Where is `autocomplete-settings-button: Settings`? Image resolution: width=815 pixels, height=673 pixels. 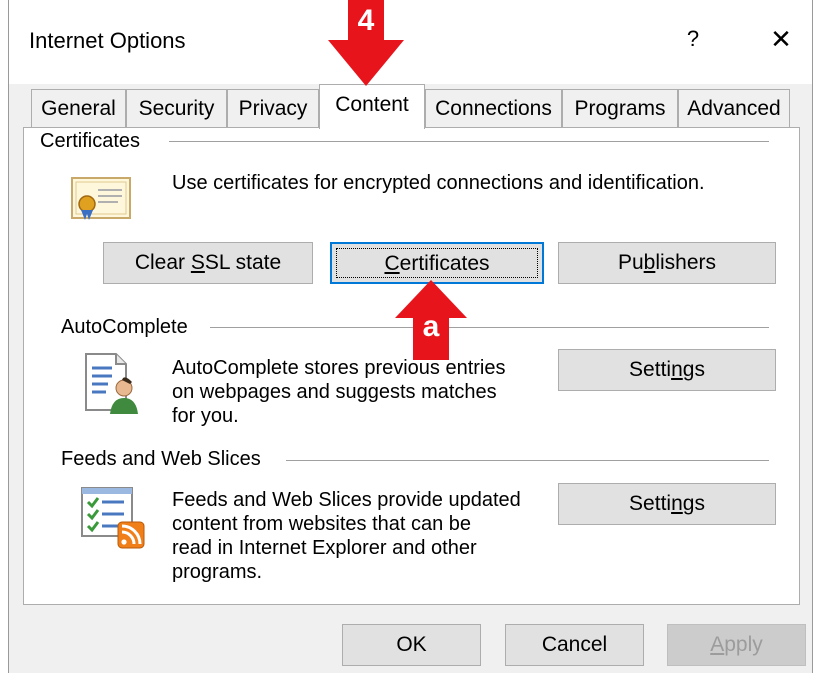 autocomplete-settings-button: Settings is located at coordinates (667, 370).